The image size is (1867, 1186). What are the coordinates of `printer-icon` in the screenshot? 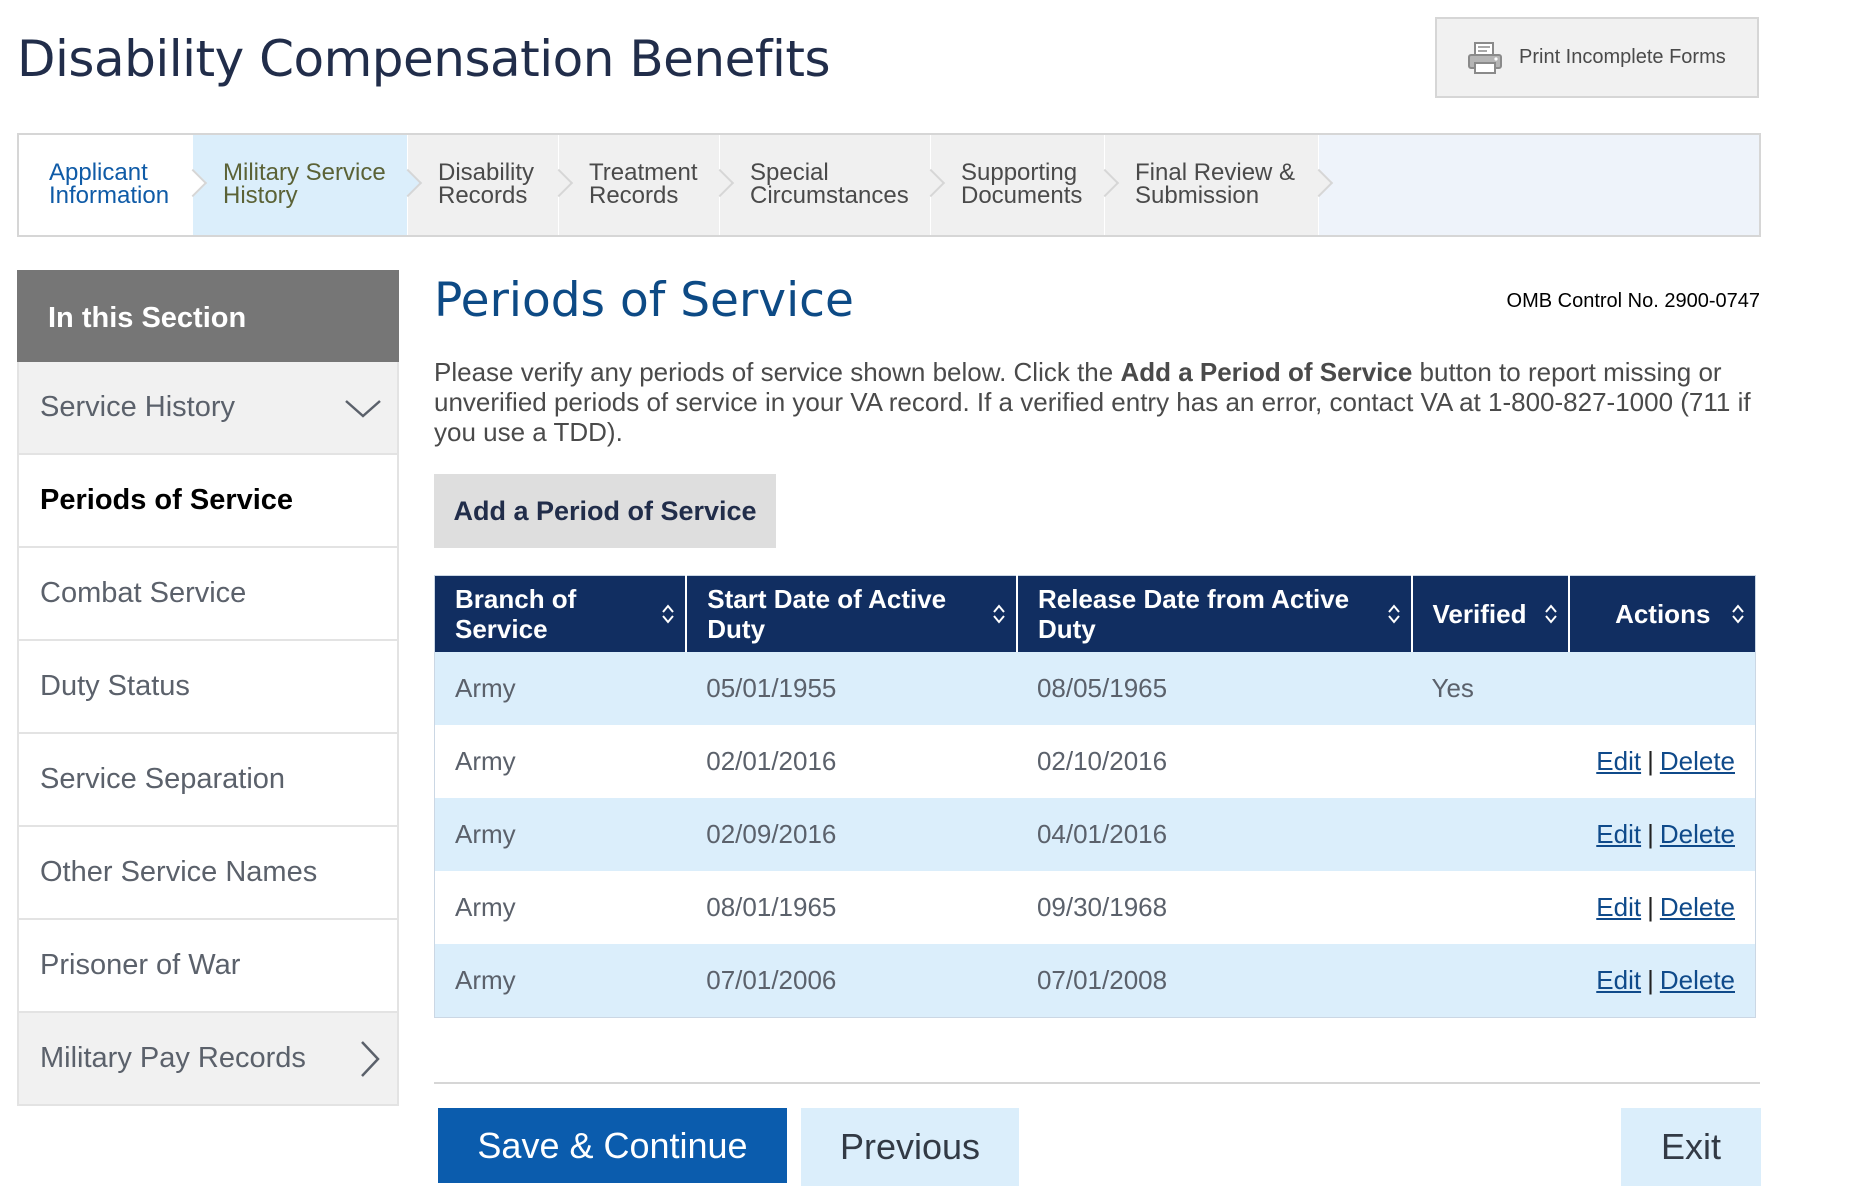 It's located at (1485, 57).